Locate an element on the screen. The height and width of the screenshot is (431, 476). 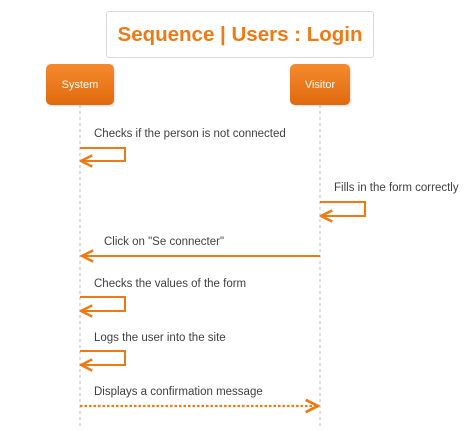
message-fill-form: Fills in the form correctly is located at coordinates (389, 199).